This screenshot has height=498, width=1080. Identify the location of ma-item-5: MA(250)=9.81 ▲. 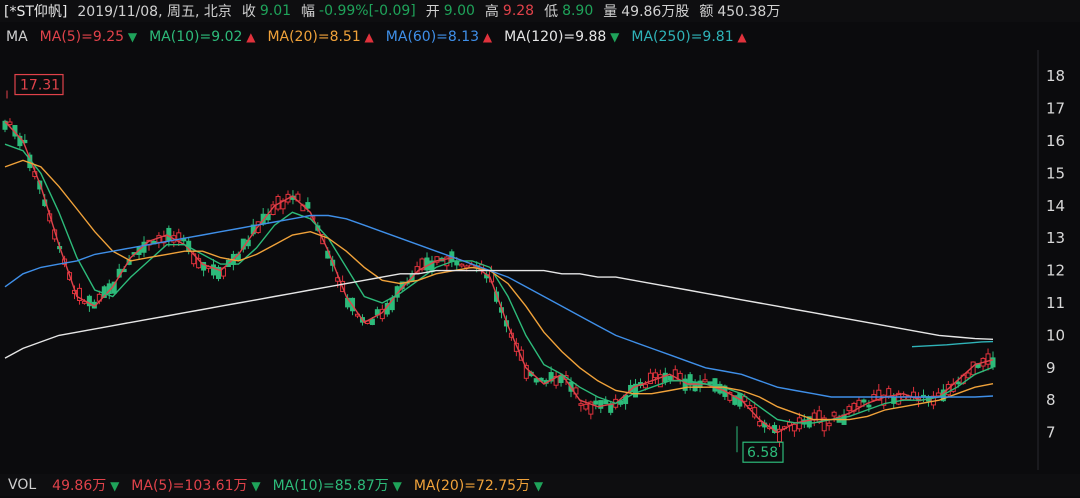
(688, 37).